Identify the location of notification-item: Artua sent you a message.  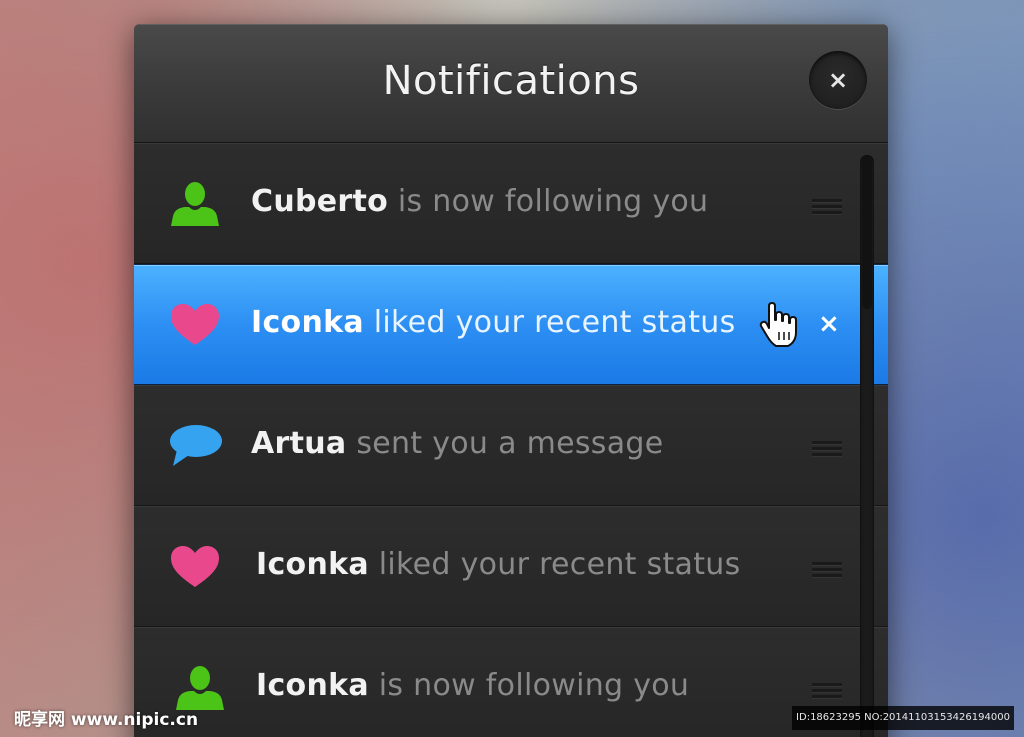
(511, 445).